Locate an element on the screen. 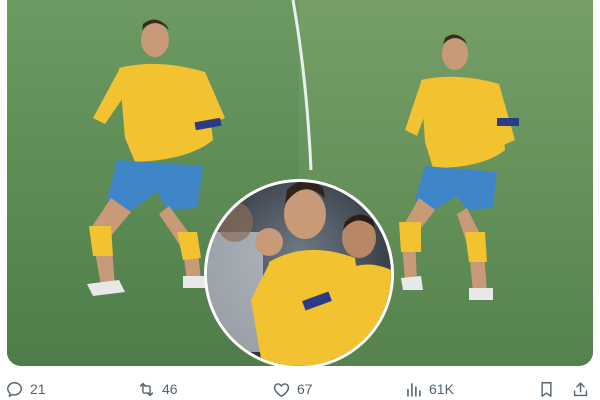  share-button is located at coordinates (580, 389).